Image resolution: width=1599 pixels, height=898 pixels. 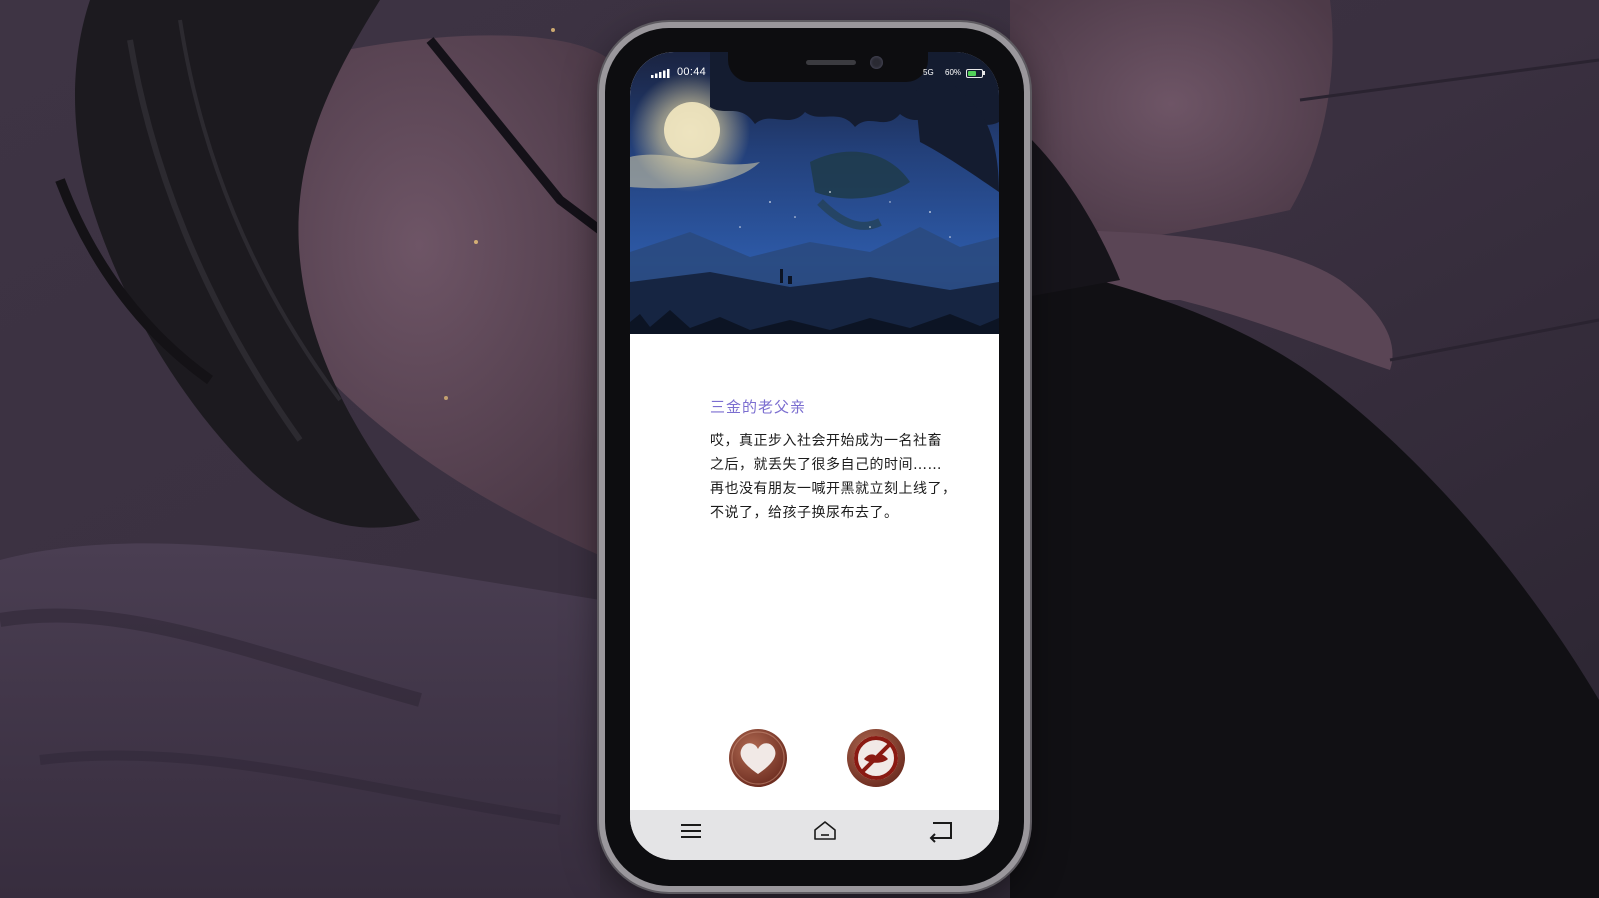 I want to click on battery-percentage: 60%, so click(x=953, y=72).